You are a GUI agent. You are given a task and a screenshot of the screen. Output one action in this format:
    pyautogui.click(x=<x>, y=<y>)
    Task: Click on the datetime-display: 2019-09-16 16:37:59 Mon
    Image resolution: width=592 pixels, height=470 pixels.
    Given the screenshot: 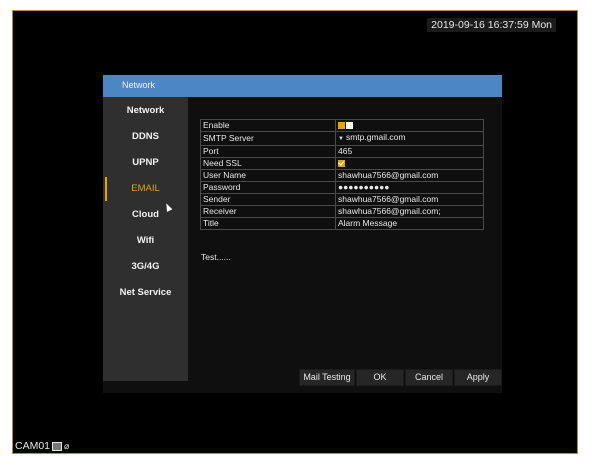 What is the action you would take?
    pyautogui.click(x=491, y=25)
    